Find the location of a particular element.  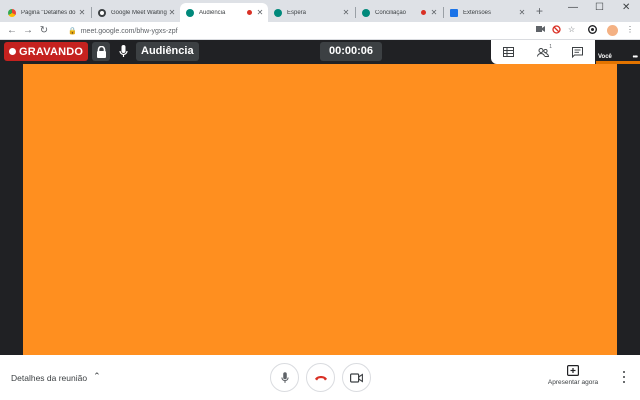

meeting-title: Audiência is located at coordinates (167, 51).